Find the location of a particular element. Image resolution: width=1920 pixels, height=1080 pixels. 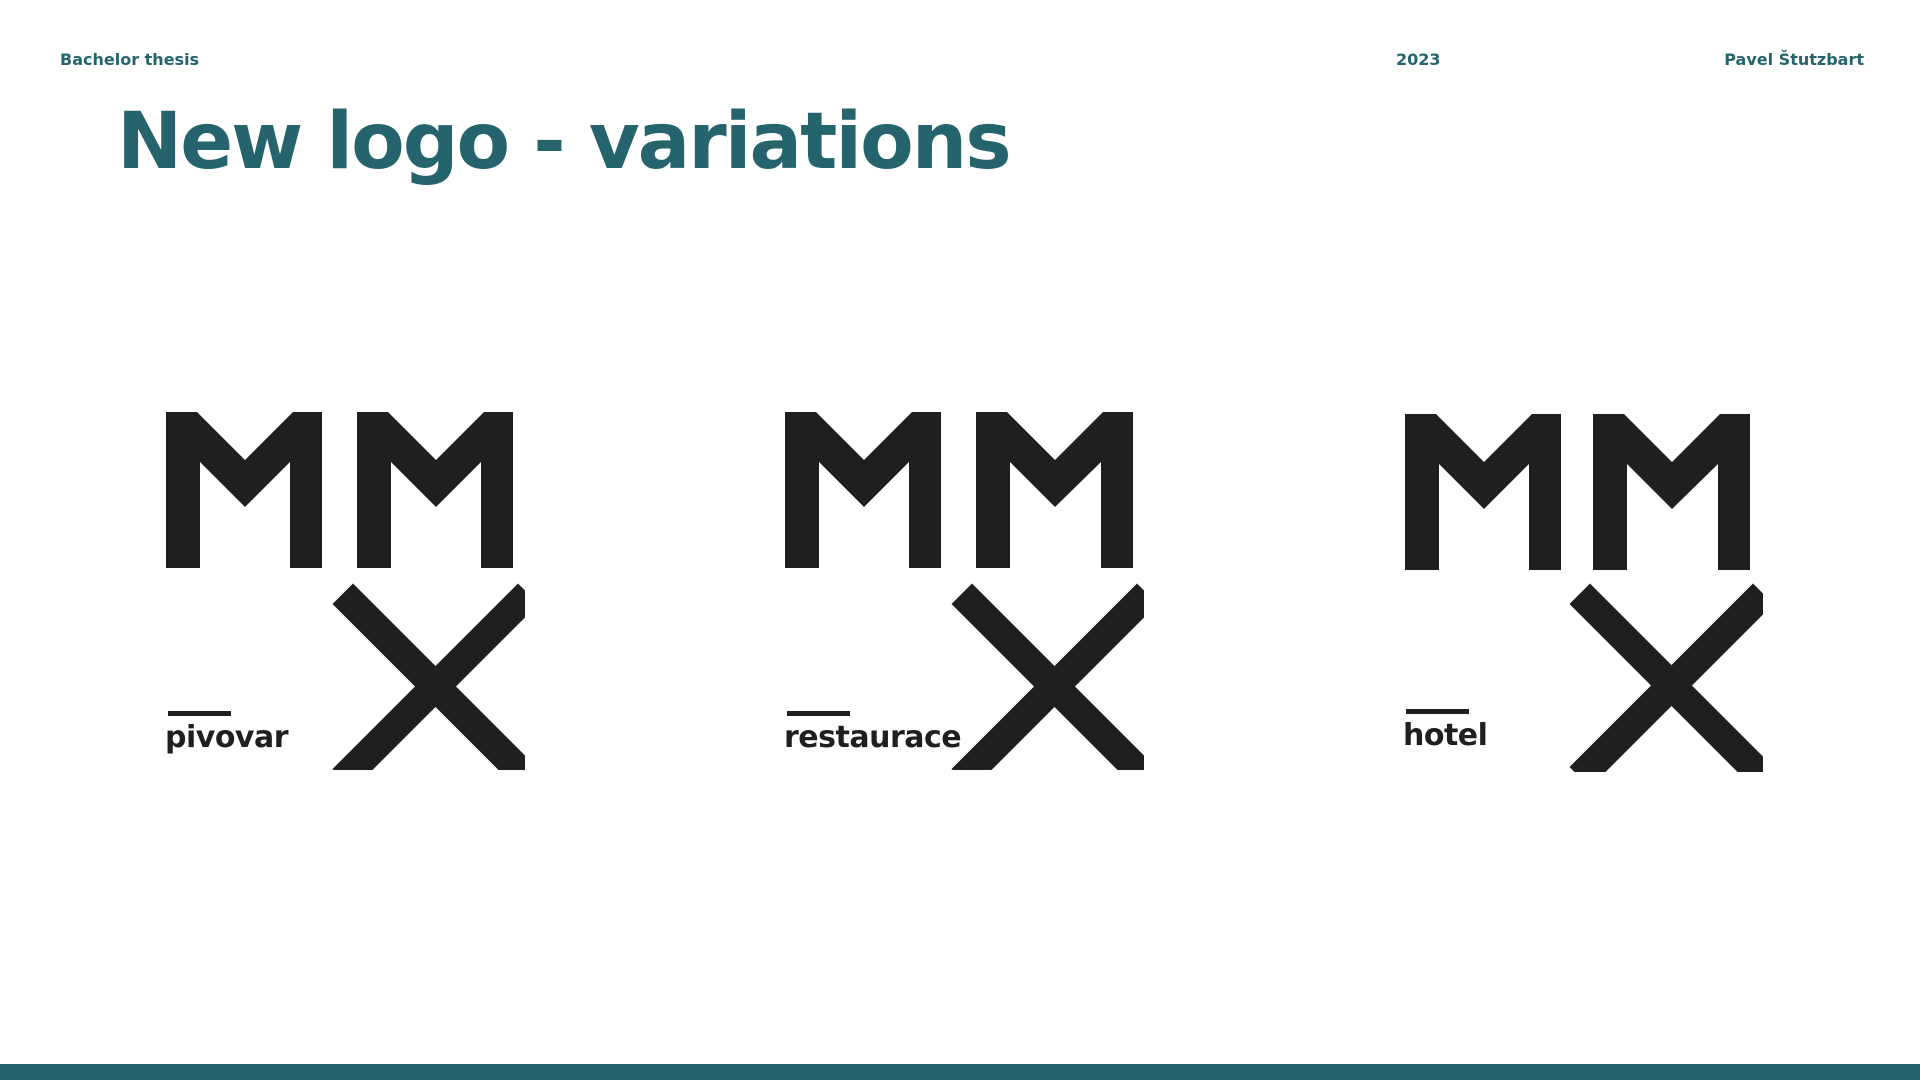

logo-label-restaurace: restaurace is located at coordinates (873, 737).